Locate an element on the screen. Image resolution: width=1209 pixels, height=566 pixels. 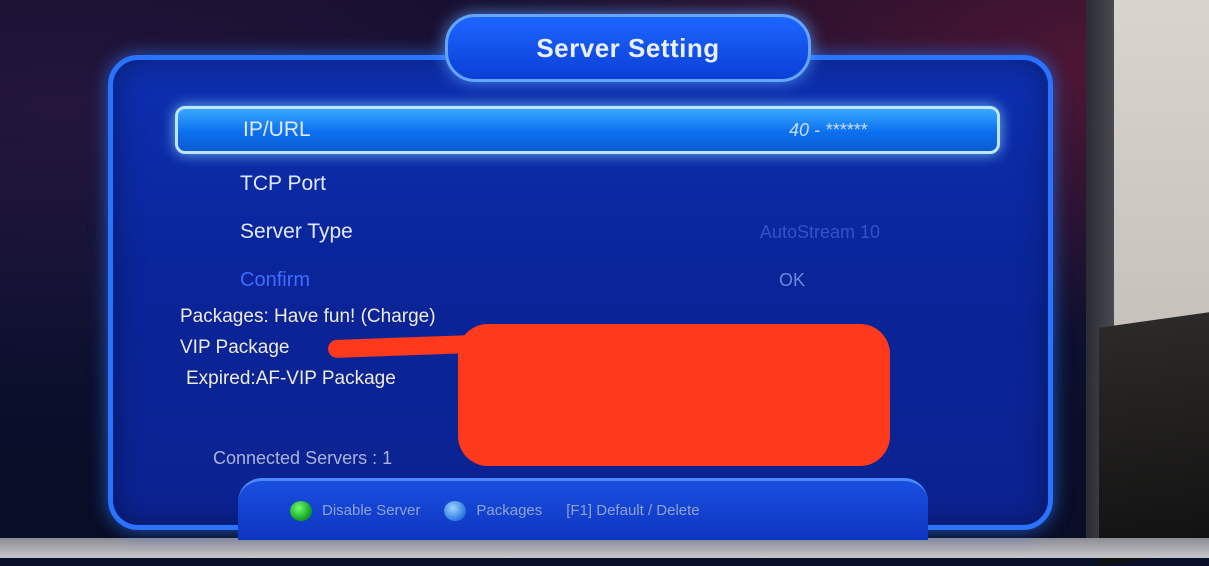
packages-hint: Packages is located at coordinates (509, 510).